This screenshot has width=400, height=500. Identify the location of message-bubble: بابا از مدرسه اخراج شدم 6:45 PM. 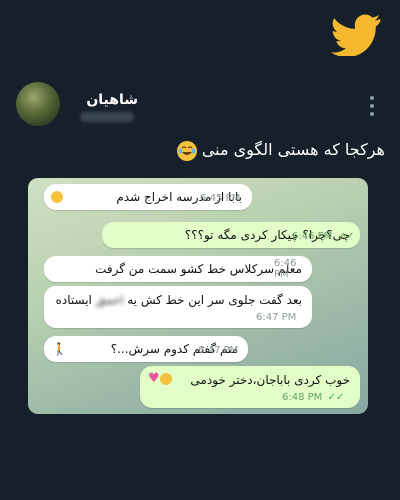
(148, 197).